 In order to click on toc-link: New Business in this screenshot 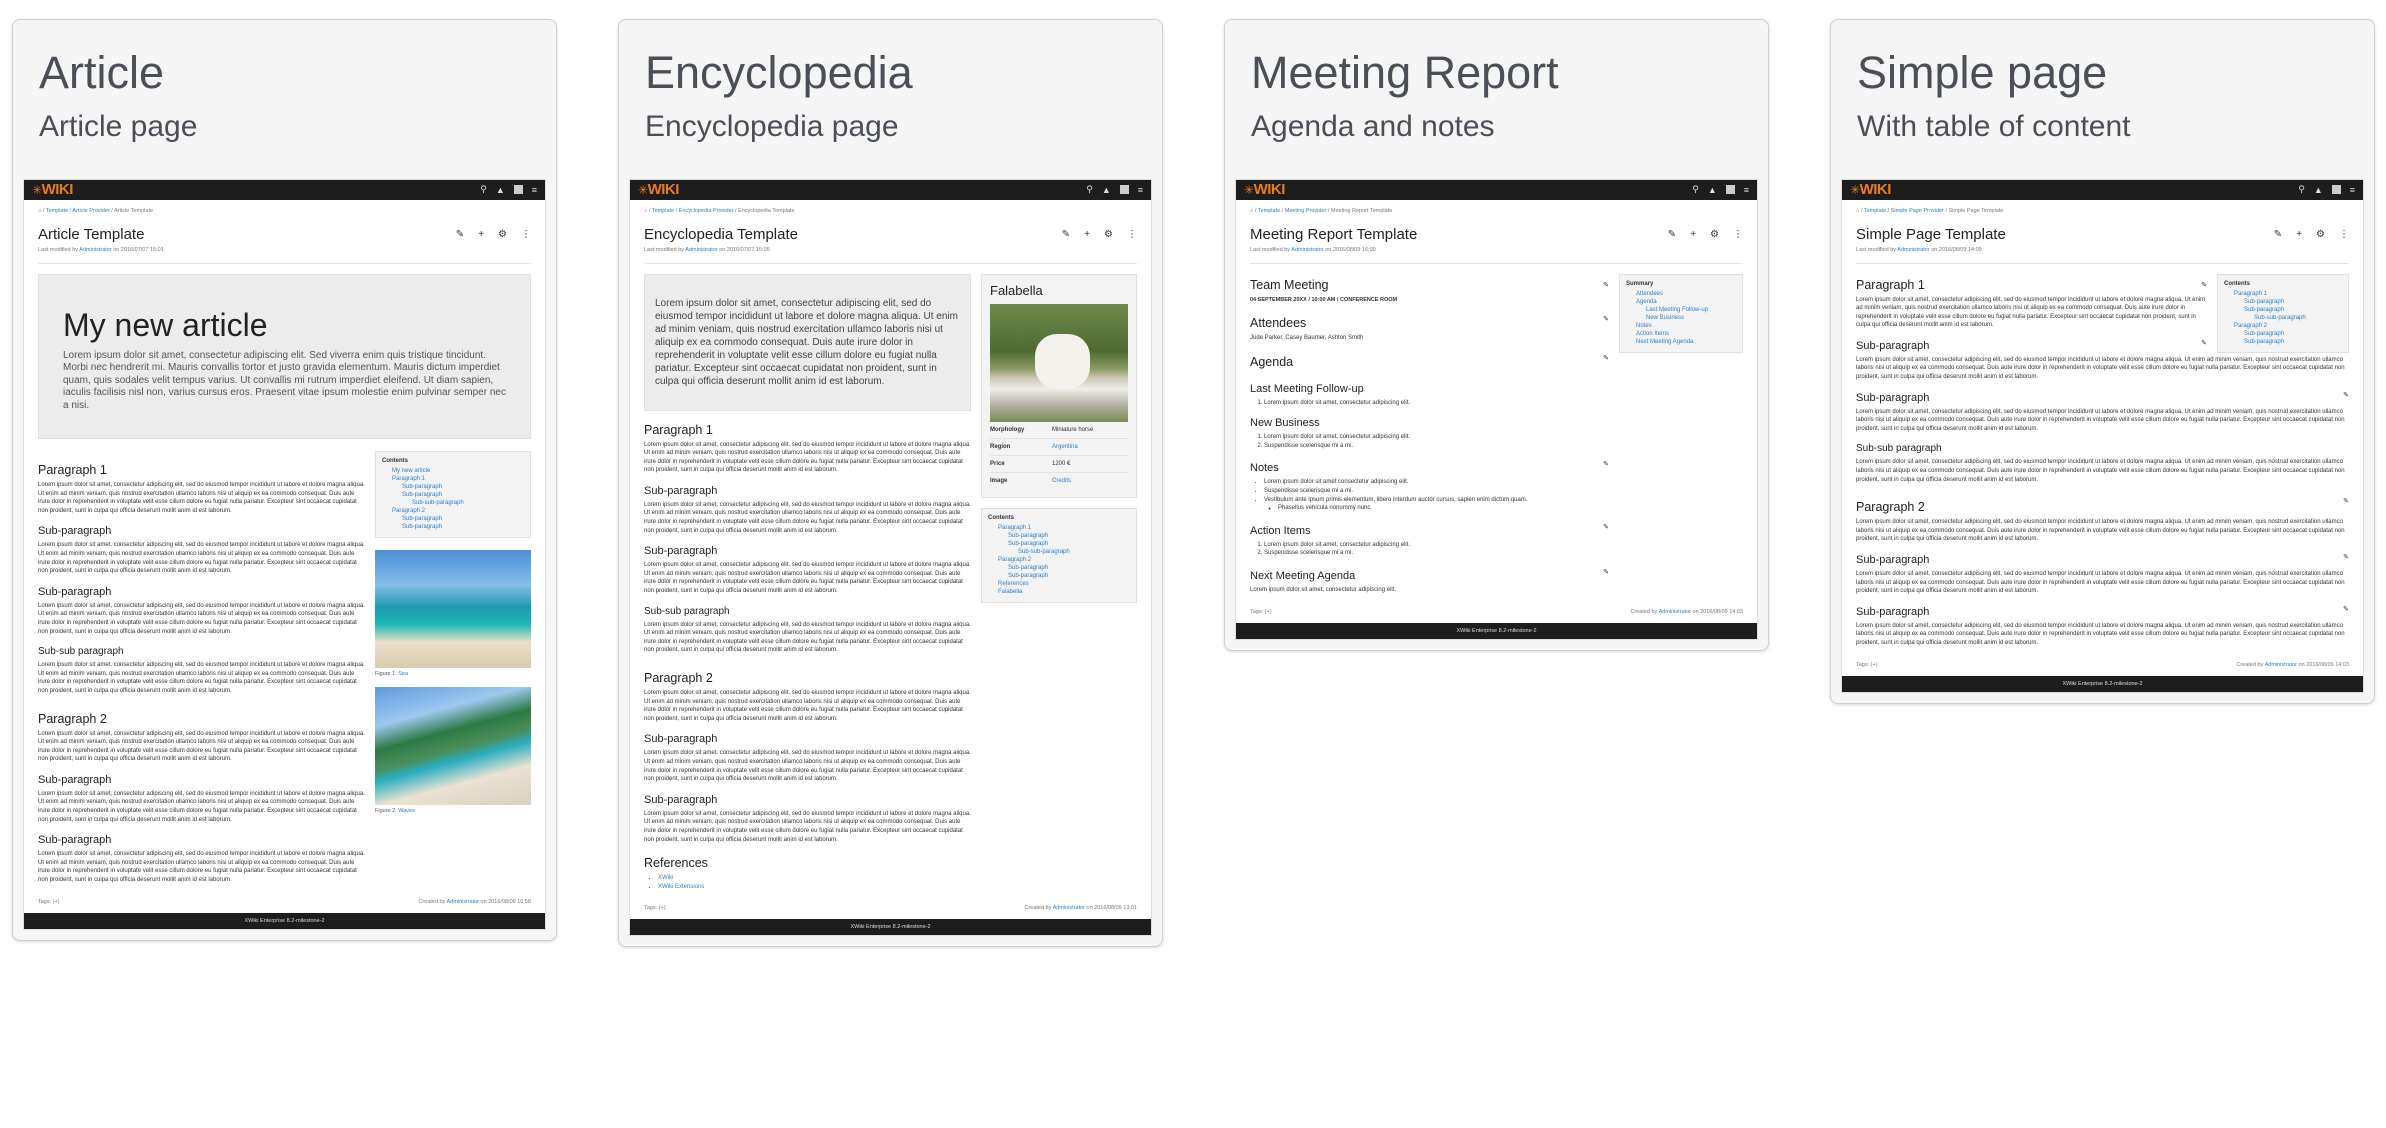, I will do `click(1691, 318)`.